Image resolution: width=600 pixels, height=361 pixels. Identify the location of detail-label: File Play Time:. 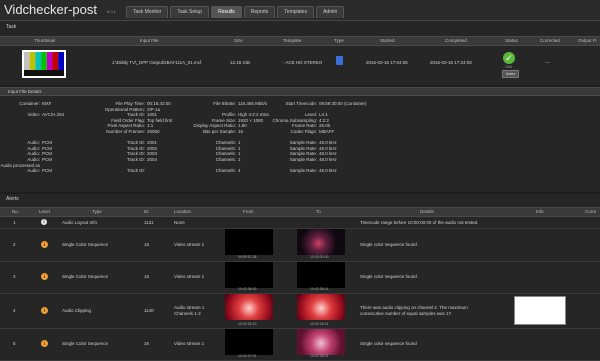
(130, 103).